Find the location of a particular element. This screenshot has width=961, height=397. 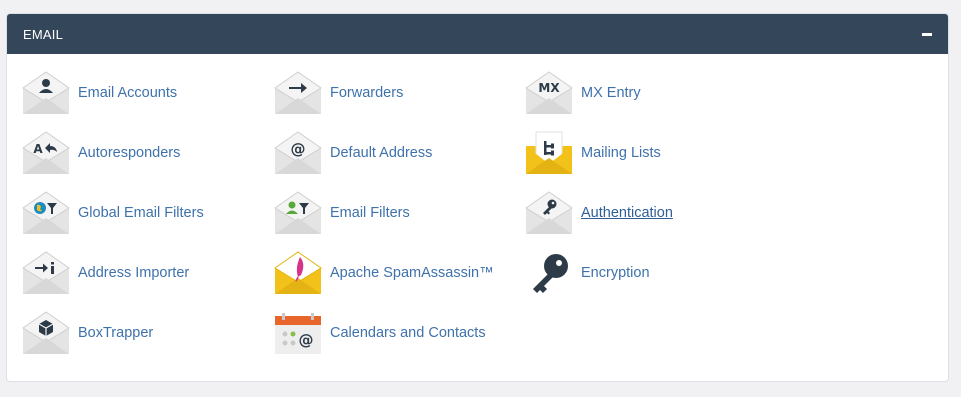

address-importer-link: Address Importer is located at coordinates (105, 273).